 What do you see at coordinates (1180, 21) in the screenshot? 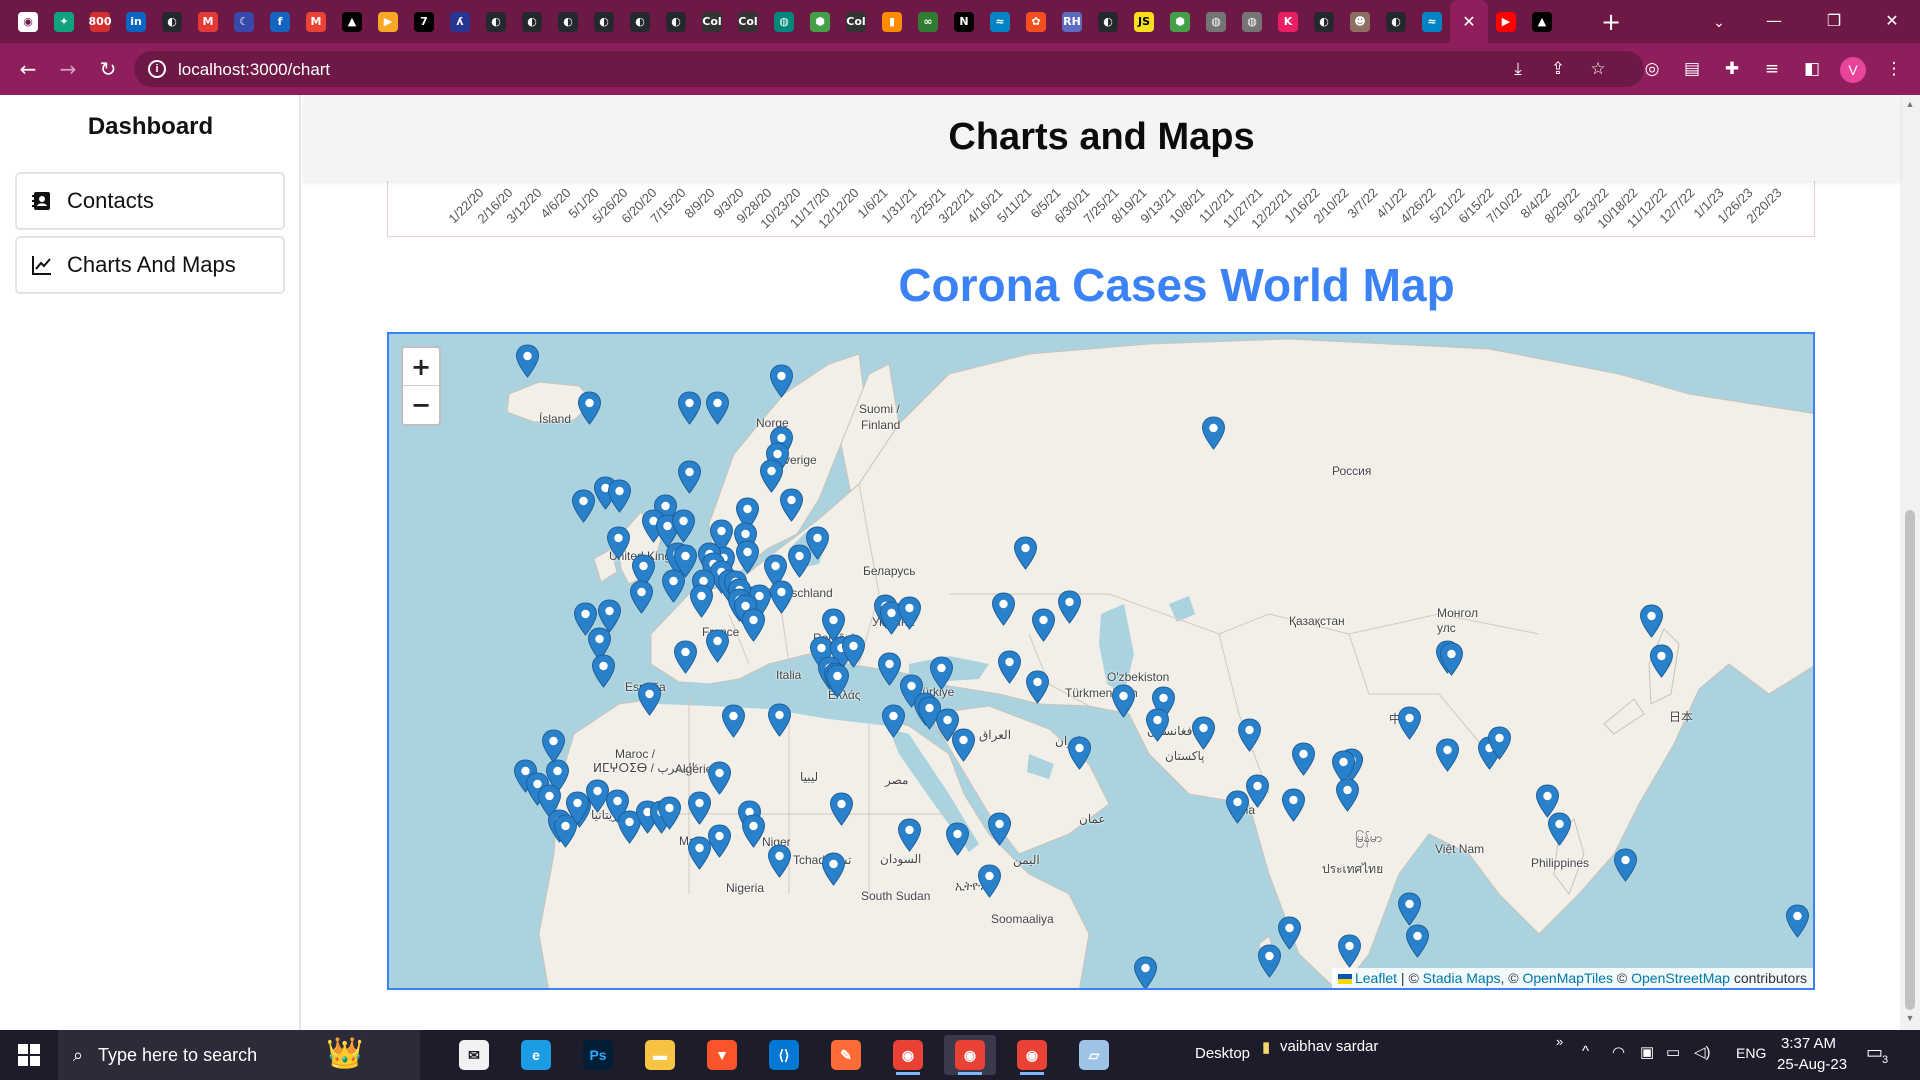
I see `browser-tab: ⬢` at bounding box center [1180, 21].